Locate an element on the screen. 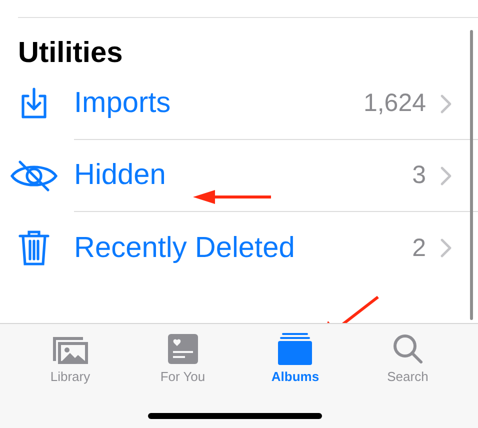 The height and width of the screenshot is (428, 478). heart-card-icon is located at coordinates (182, 349).